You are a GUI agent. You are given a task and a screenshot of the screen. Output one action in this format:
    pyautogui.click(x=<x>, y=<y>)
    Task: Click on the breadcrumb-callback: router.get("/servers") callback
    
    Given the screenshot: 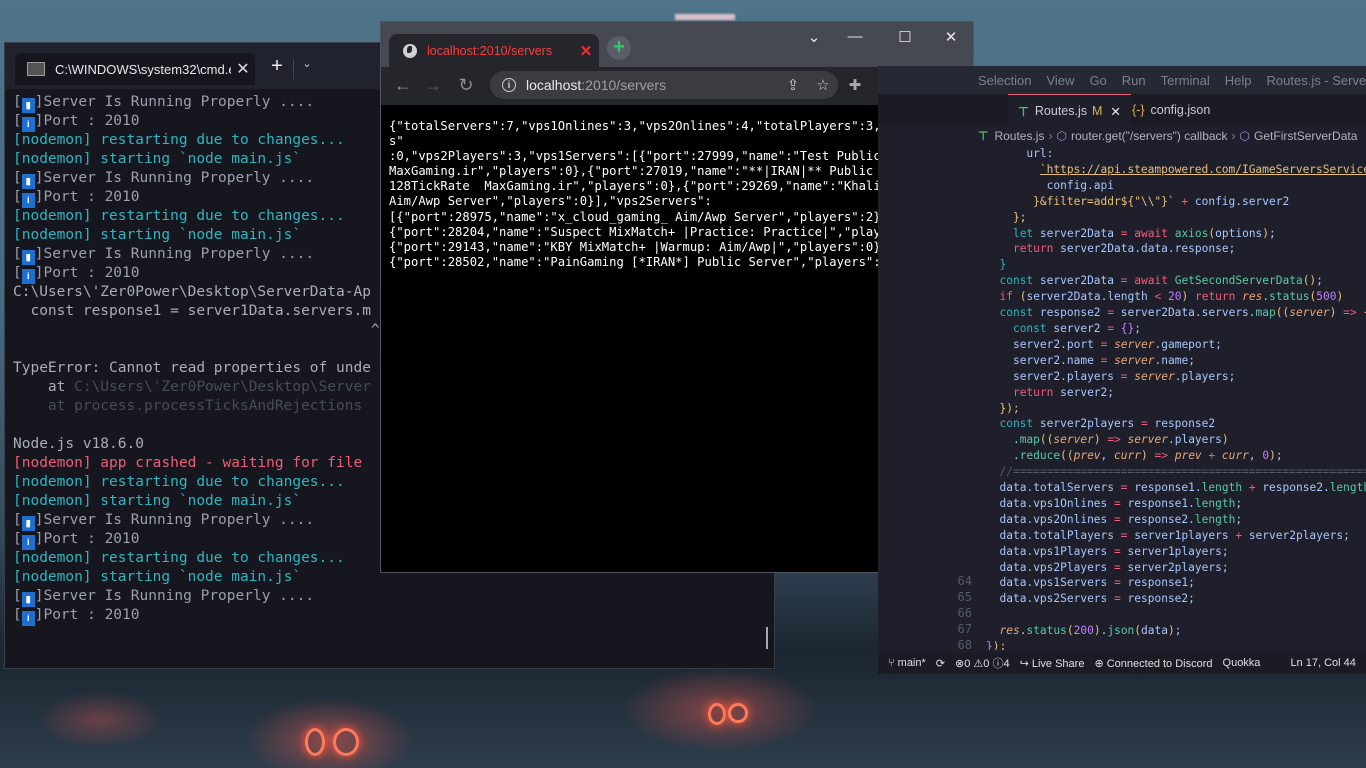 What is the action you would take?
    pyautogui.click(x=1149, y=136)
    